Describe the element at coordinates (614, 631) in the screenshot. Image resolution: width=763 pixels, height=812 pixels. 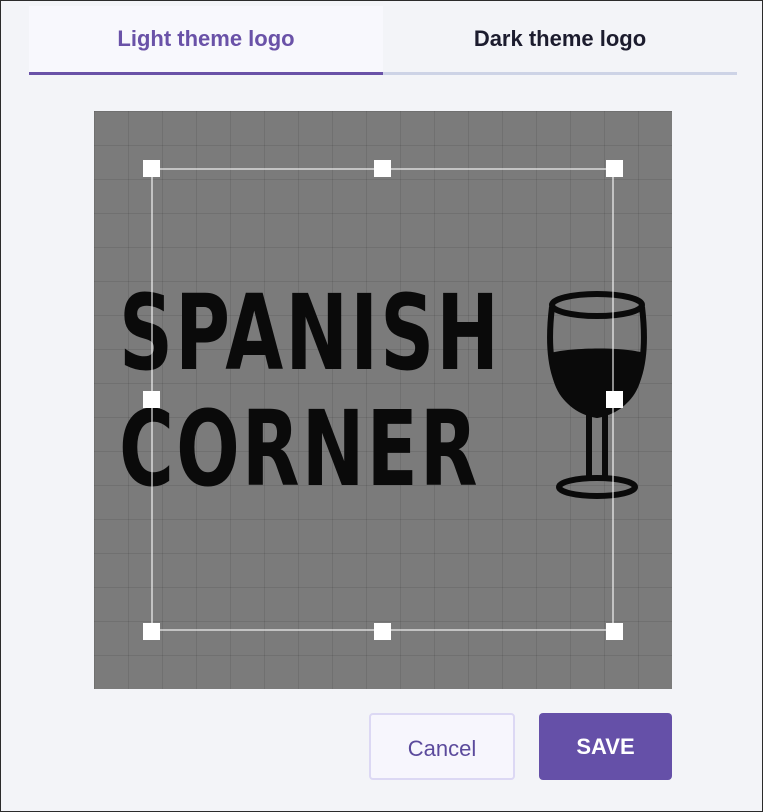
I see `crop-handle-bottom-right` at that location.